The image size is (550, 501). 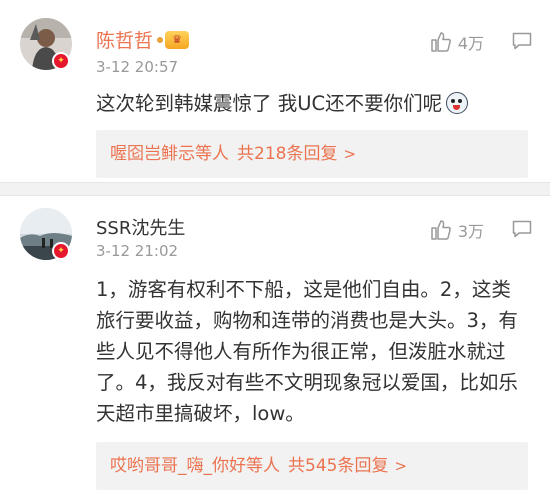 What do you see at coordinates (152, 154) in the screenshot?
I see `reply-users: 喔囵岂鲱忈` at bounding box center [152, 154].